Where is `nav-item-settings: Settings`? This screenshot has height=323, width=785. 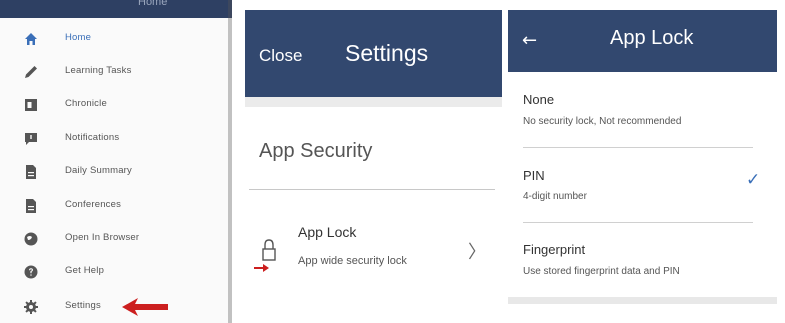
nav-item-settings: Settings is located at coordinates (114, 307).